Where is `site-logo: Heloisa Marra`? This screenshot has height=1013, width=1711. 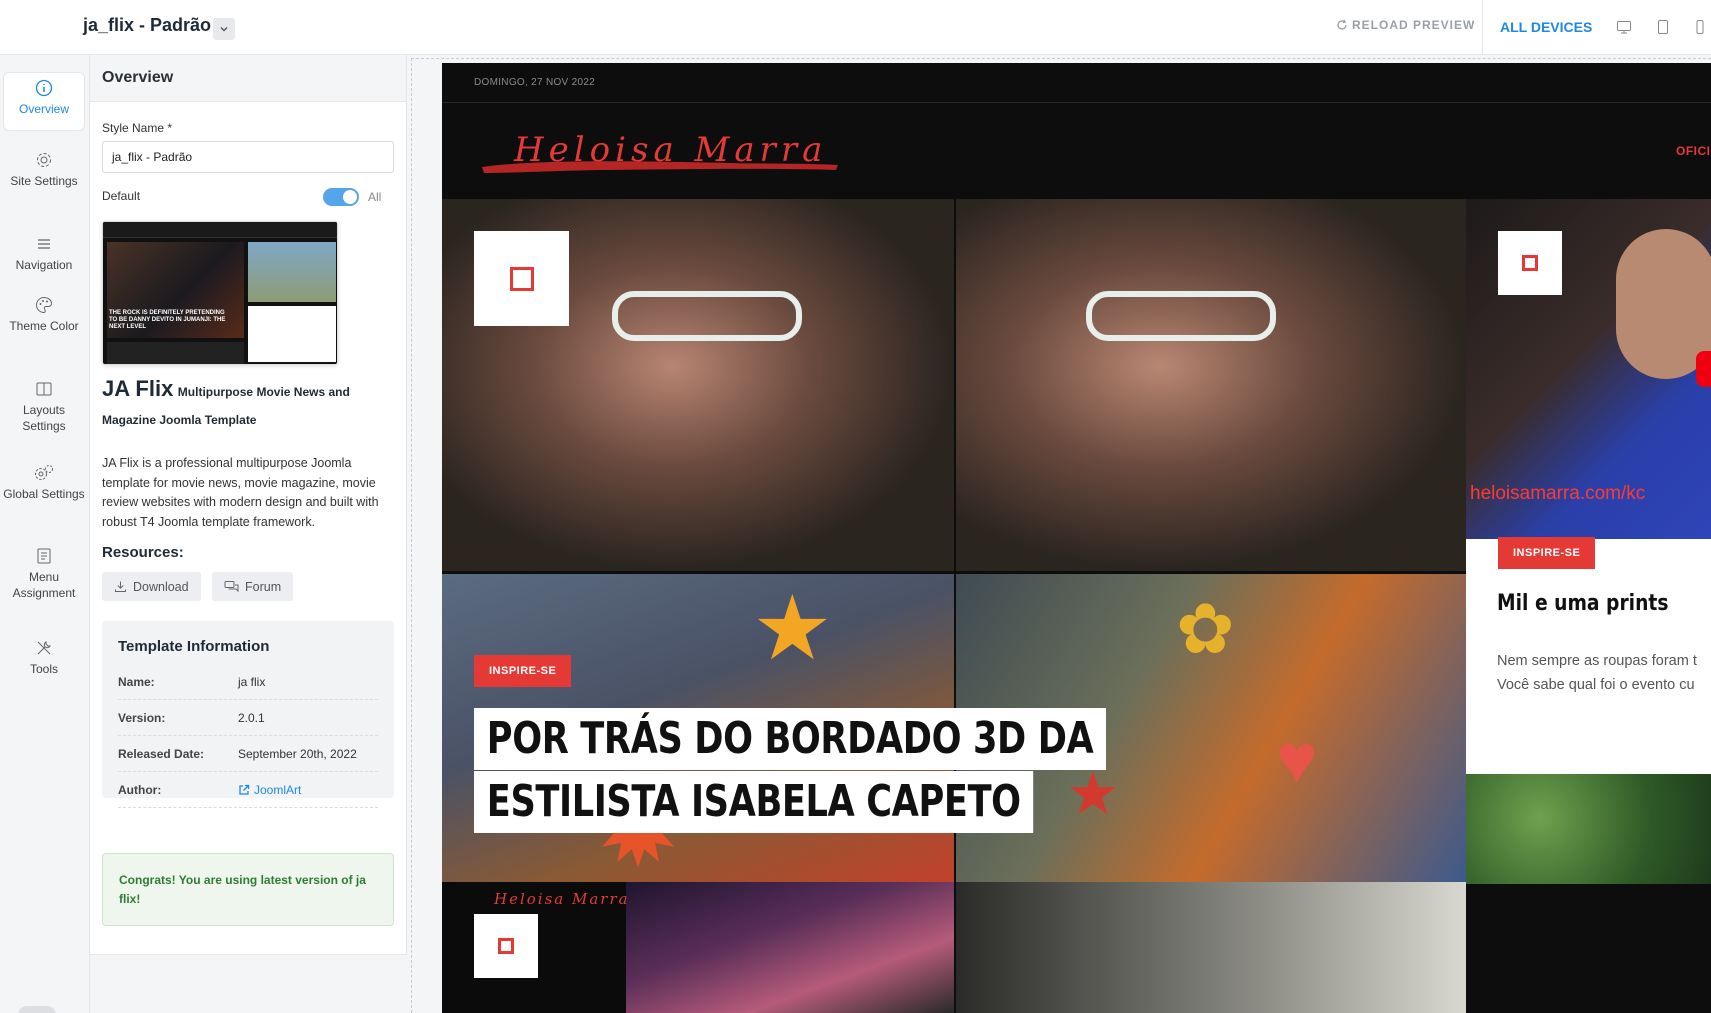
site-logo: Heloisa Marra is located at coordinates (660, 155).